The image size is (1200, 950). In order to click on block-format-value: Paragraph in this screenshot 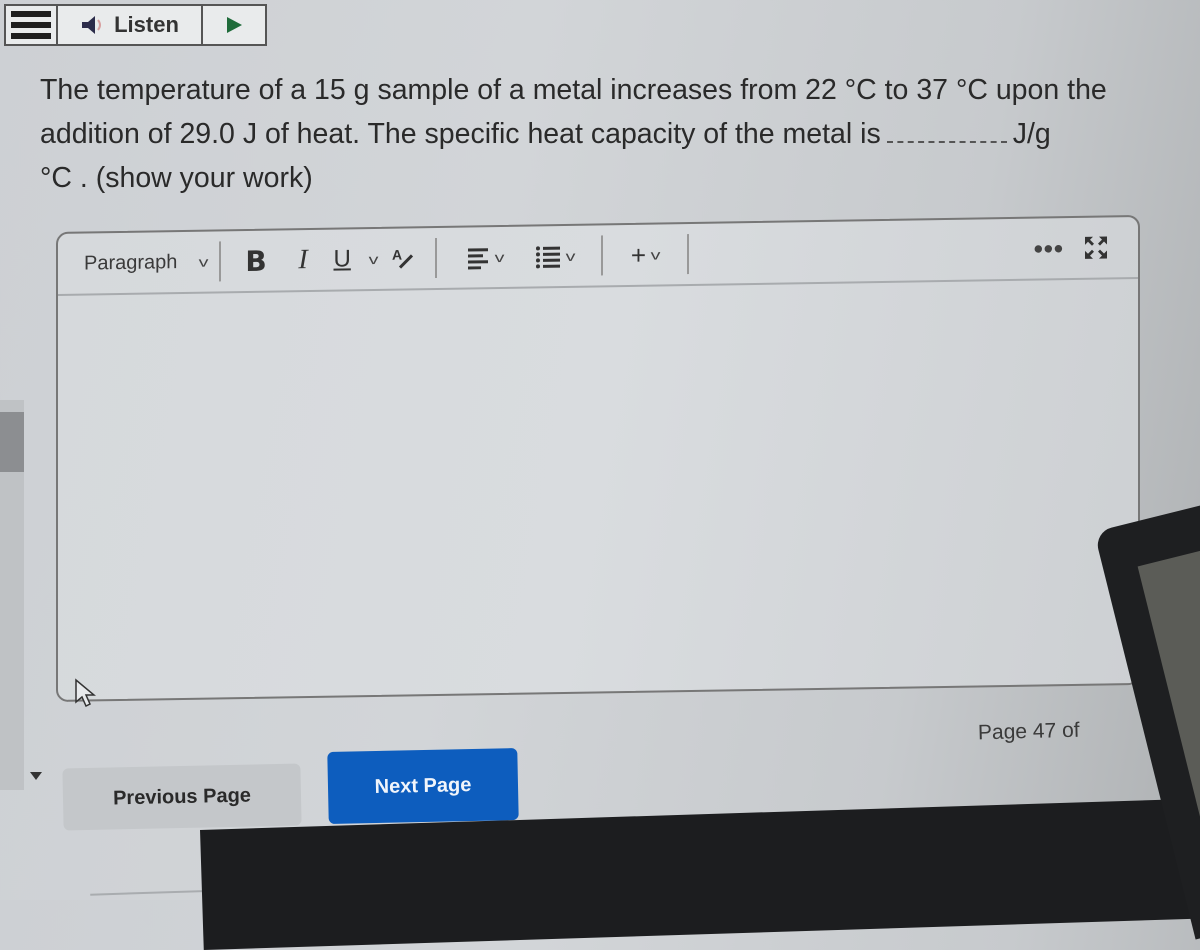, I will do `click(131, 262)`.